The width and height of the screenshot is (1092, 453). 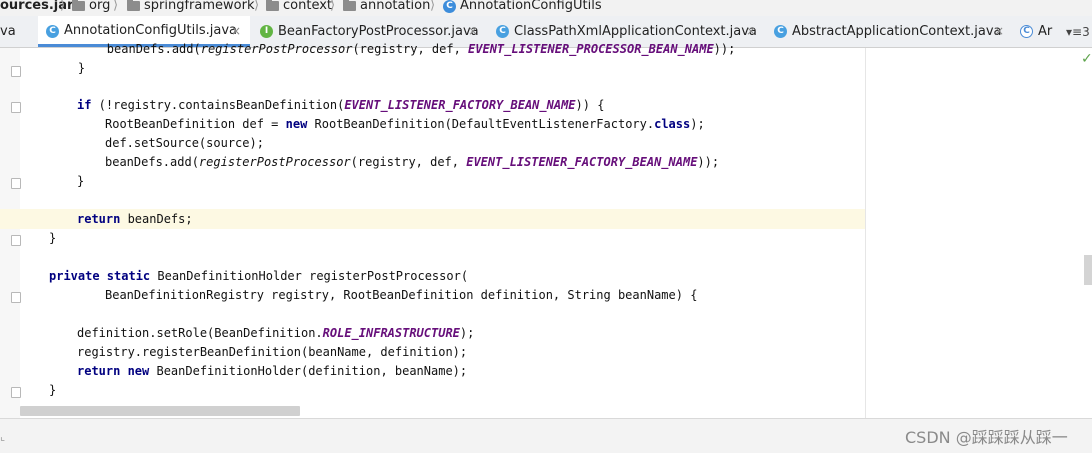 What do you see at coordinates (266, 31) in the screenshot?
I see `interface-icon: I` at bounding box center [266, 31].